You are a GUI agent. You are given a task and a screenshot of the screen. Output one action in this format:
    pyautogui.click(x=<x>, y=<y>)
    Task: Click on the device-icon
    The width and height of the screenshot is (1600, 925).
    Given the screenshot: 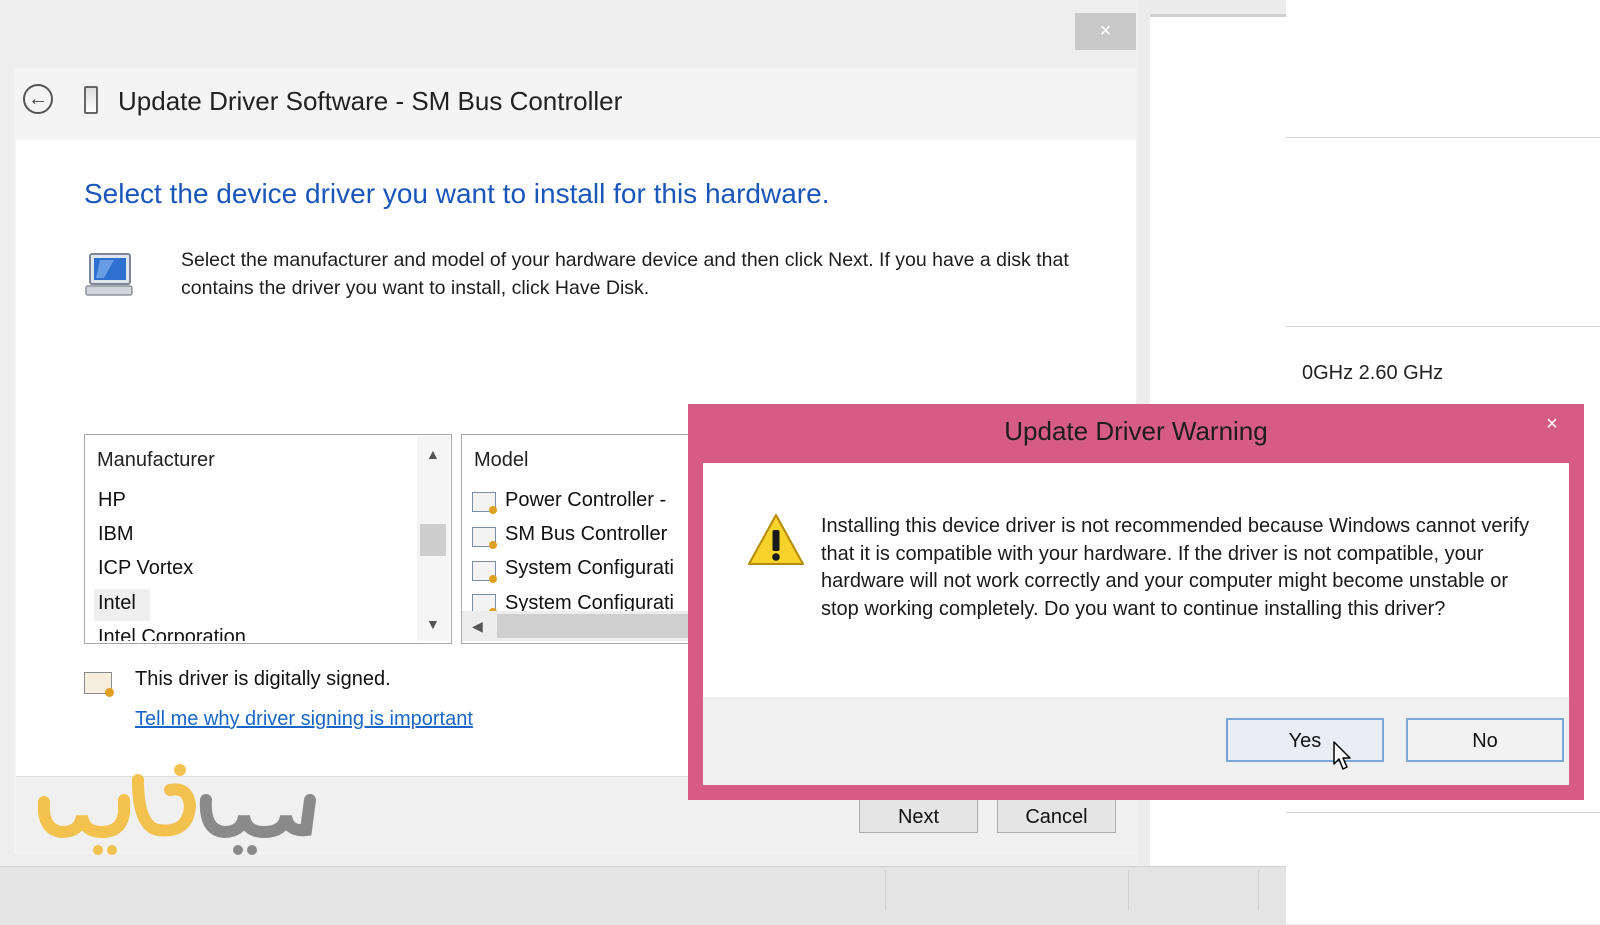 What is the action you would take?
    pyautogui.click(x=91, y=100)
    